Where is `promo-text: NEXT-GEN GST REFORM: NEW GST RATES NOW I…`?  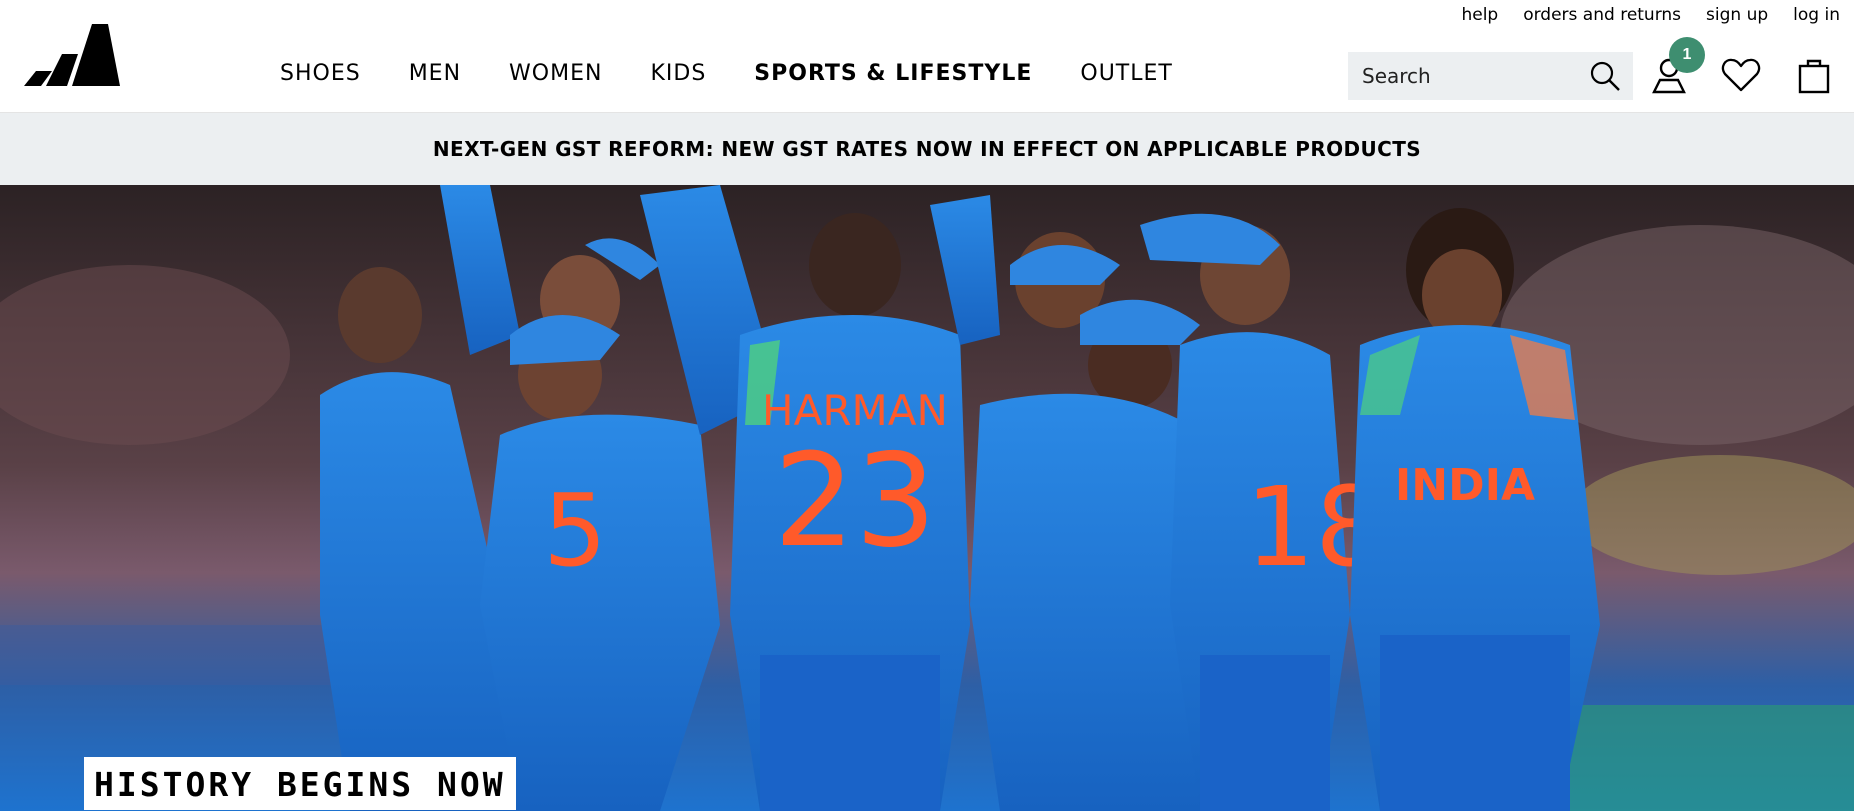
promo-text: NEXT-GEN GST REFORM: NEW GST RATES NOW I… is located at coordinates (927, 149).